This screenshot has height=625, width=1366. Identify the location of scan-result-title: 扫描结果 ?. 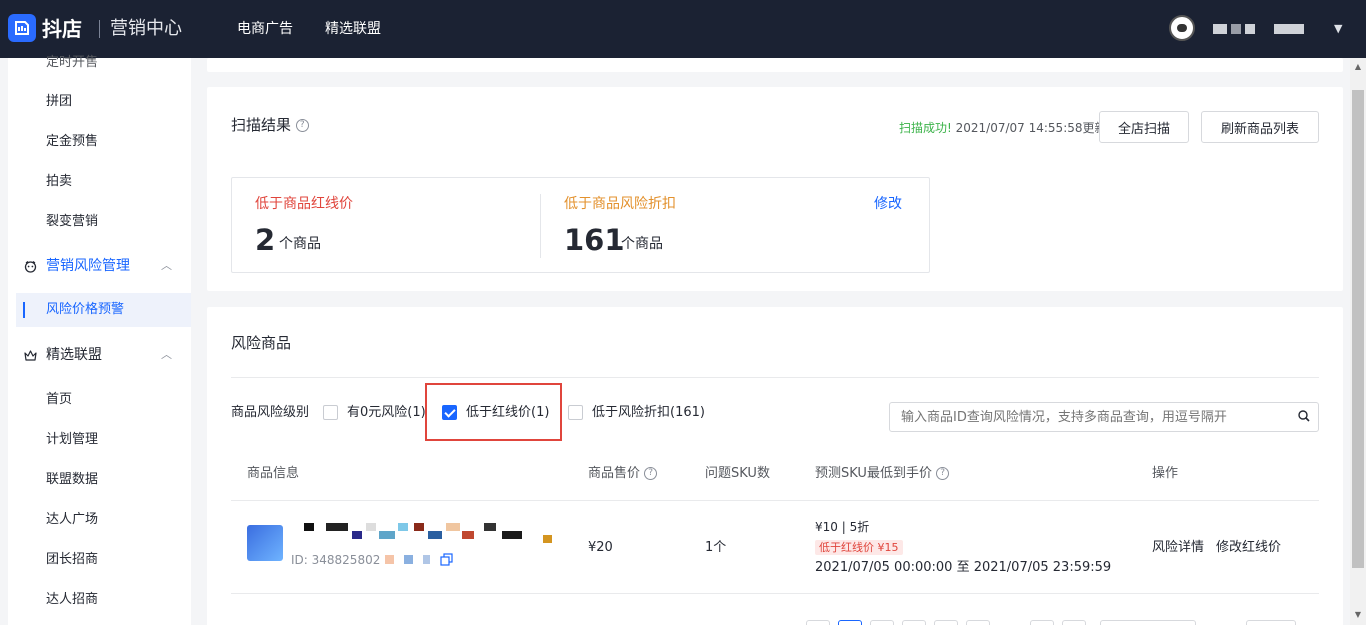
(270, 125).